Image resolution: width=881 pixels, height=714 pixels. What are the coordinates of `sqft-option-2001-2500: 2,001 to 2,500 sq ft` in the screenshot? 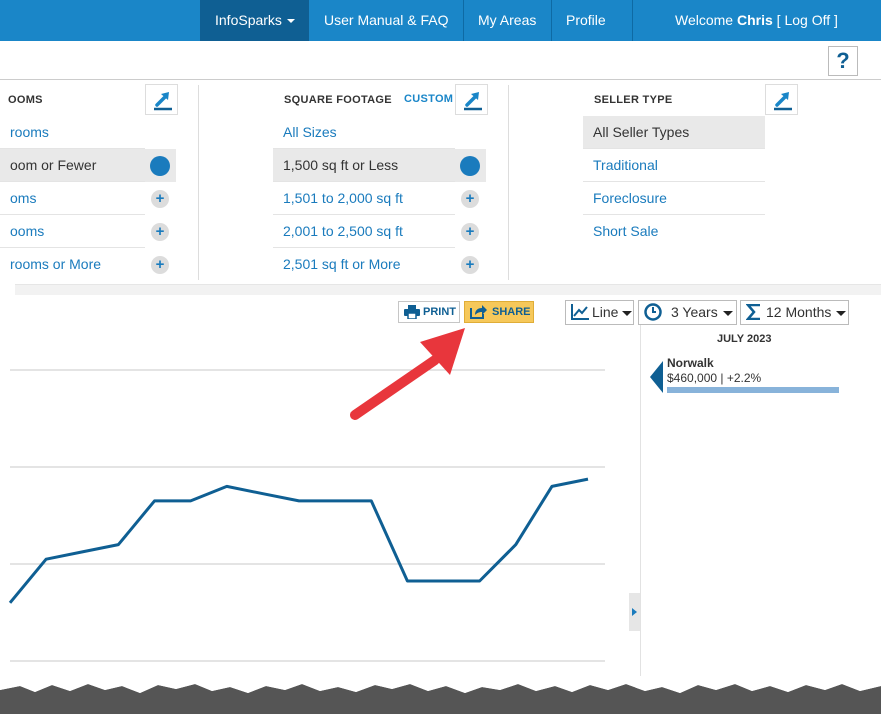 It's located at (364, 231).